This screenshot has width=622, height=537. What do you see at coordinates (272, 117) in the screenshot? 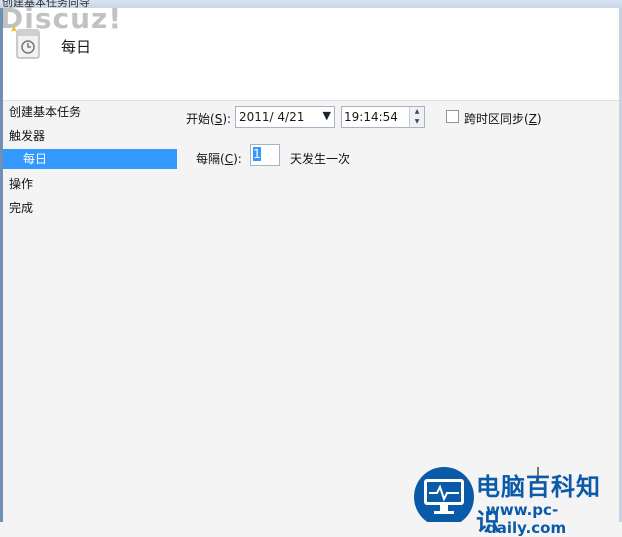
I see `start-date-value: 2011/ 4/21` at bounding box center [272, 117].